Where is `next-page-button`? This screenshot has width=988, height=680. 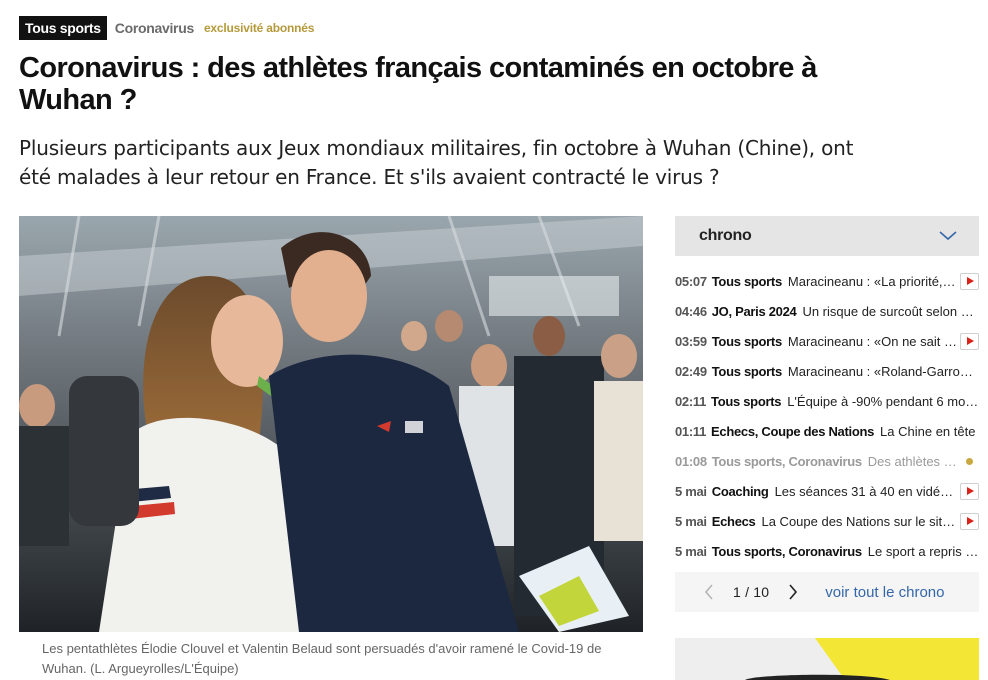
next-page-button is located at coordinates (793, 592).